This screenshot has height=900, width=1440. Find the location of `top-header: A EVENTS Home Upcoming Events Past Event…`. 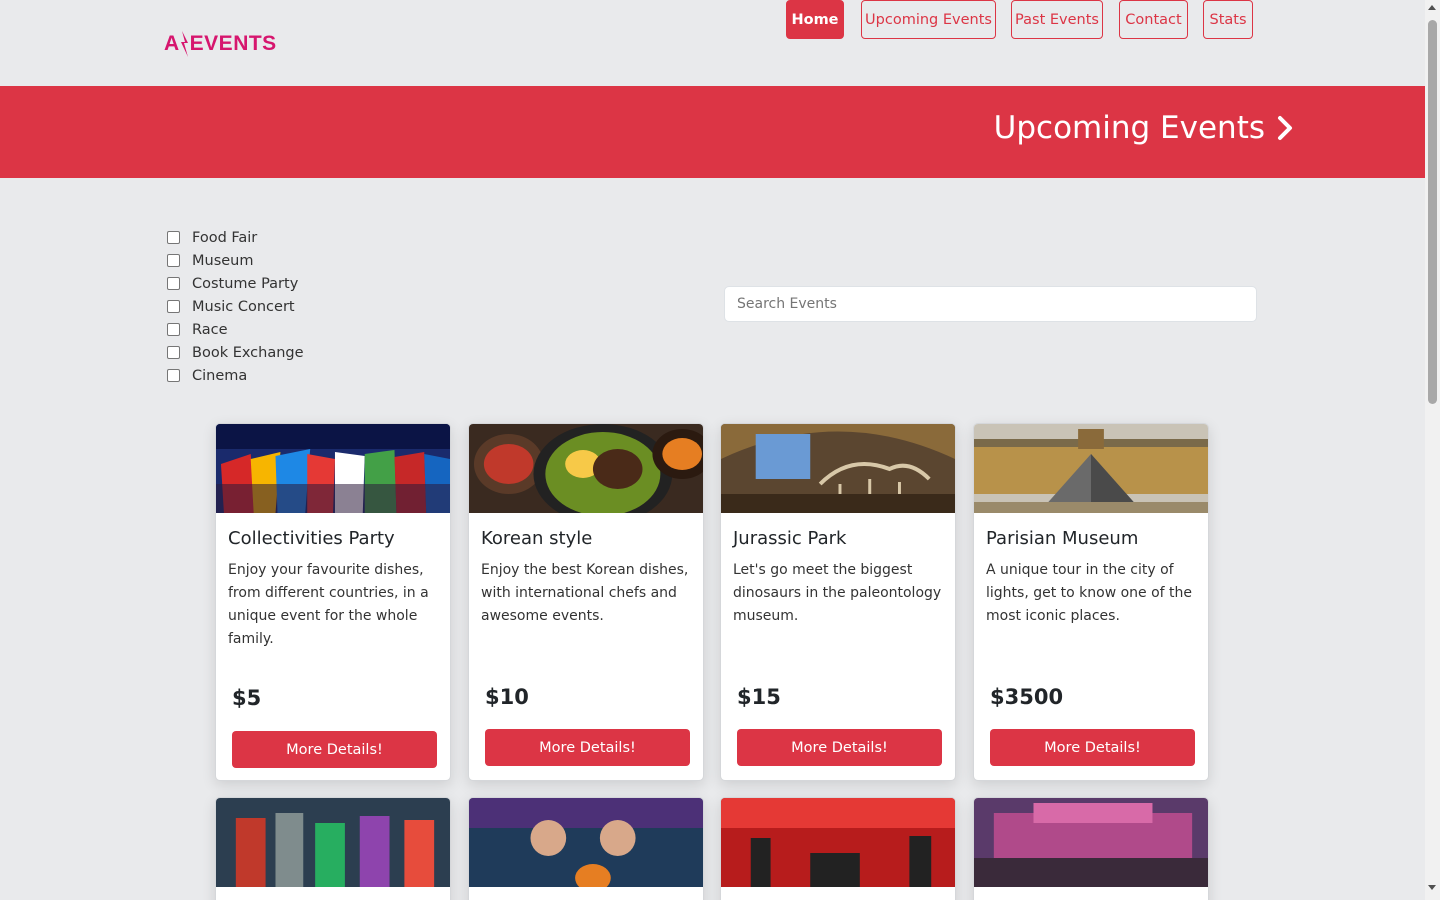

top-header: A EVENTS Home Upcoming Events Past Event… is located at coordinates (712, 43).